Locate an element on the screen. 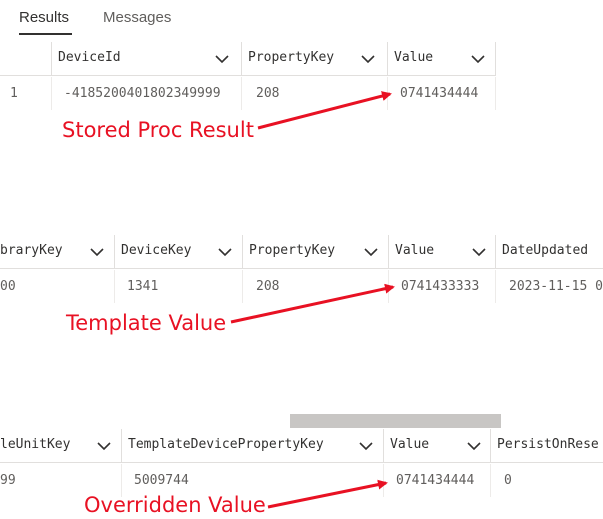  arrow-to-overridden-value is located at coordinates (327, 494).